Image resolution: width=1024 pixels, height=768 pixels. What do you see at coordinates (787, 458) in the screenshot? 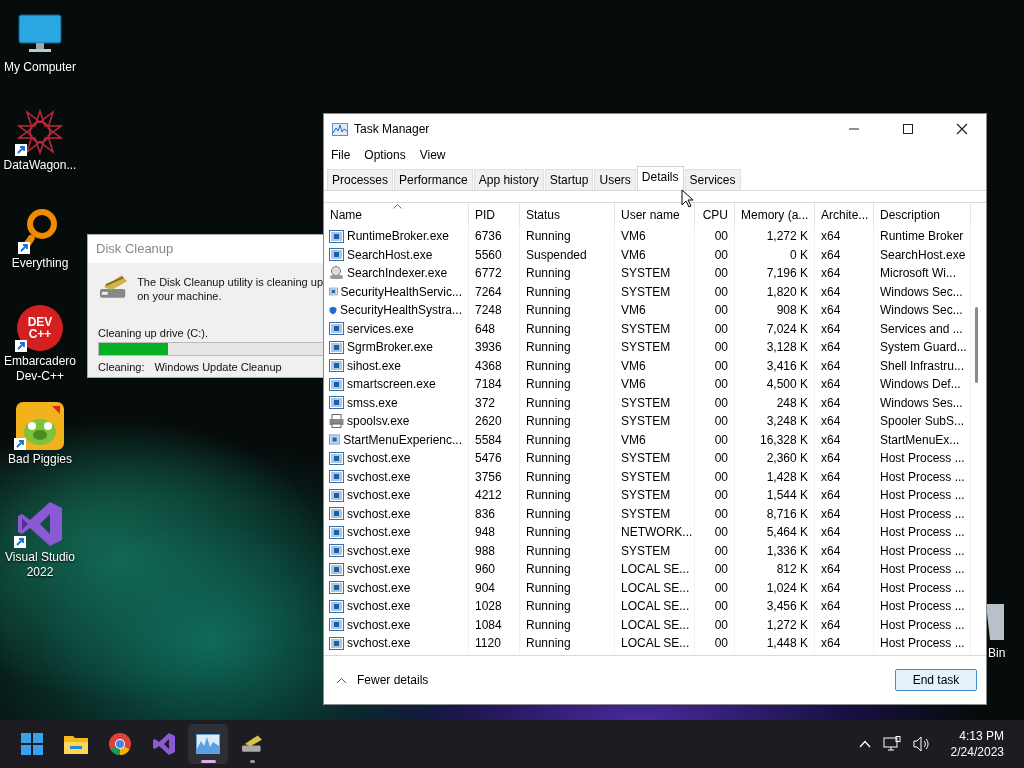
I see `table-cell: 2,360 K` at bounding box center [787, 458].